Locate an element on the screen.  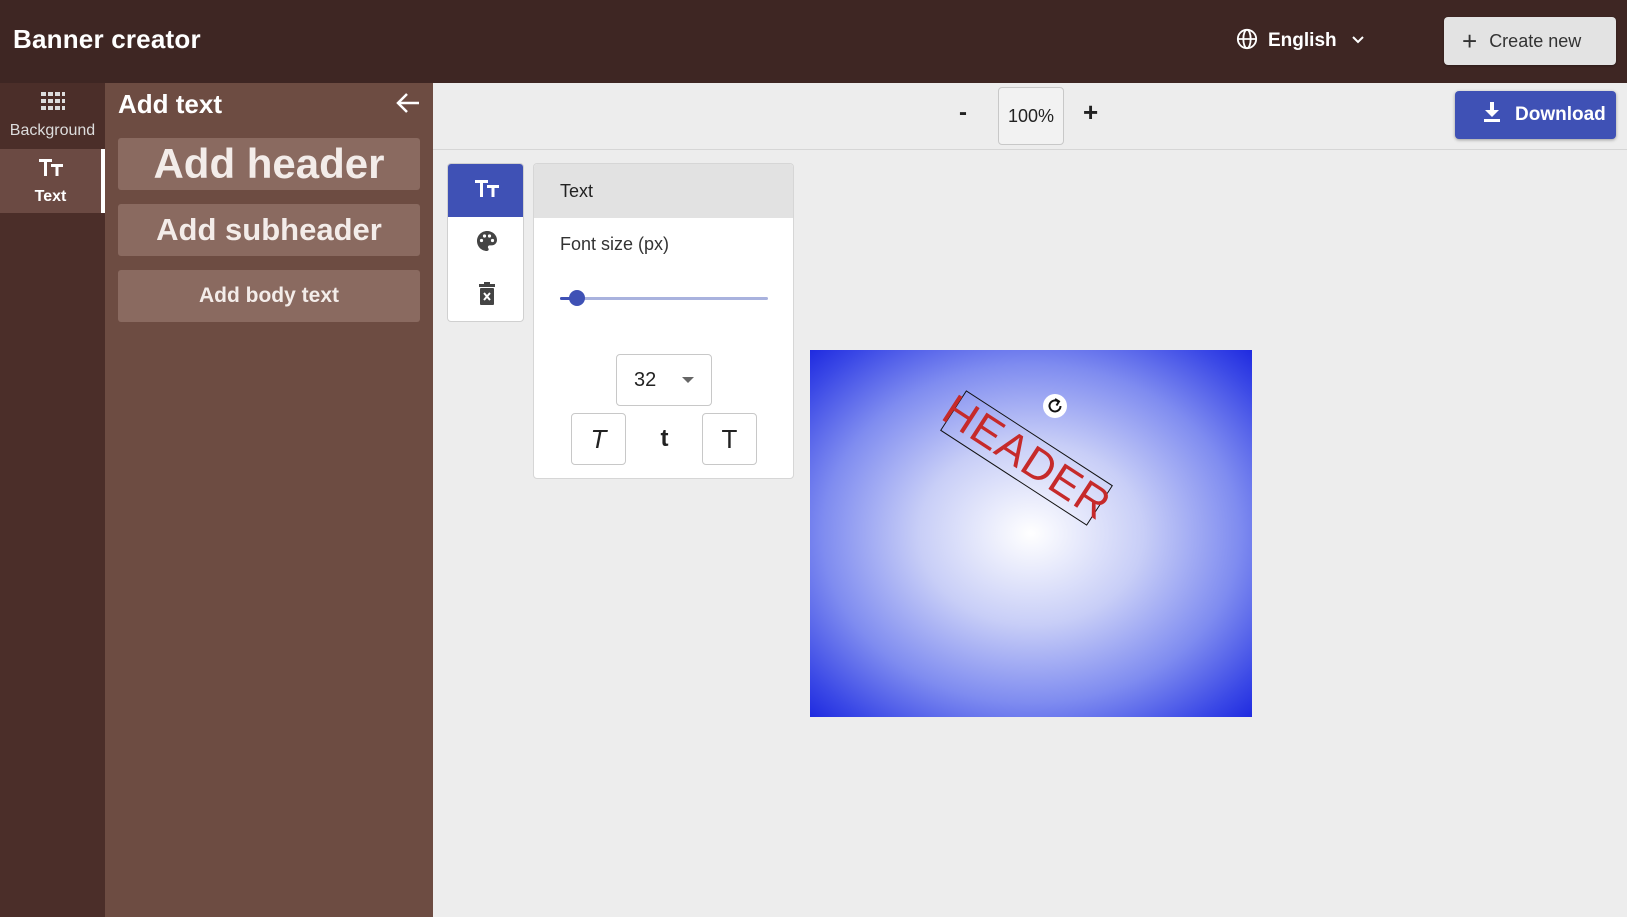
download-label: Download is located at coordinates (1560, 114).